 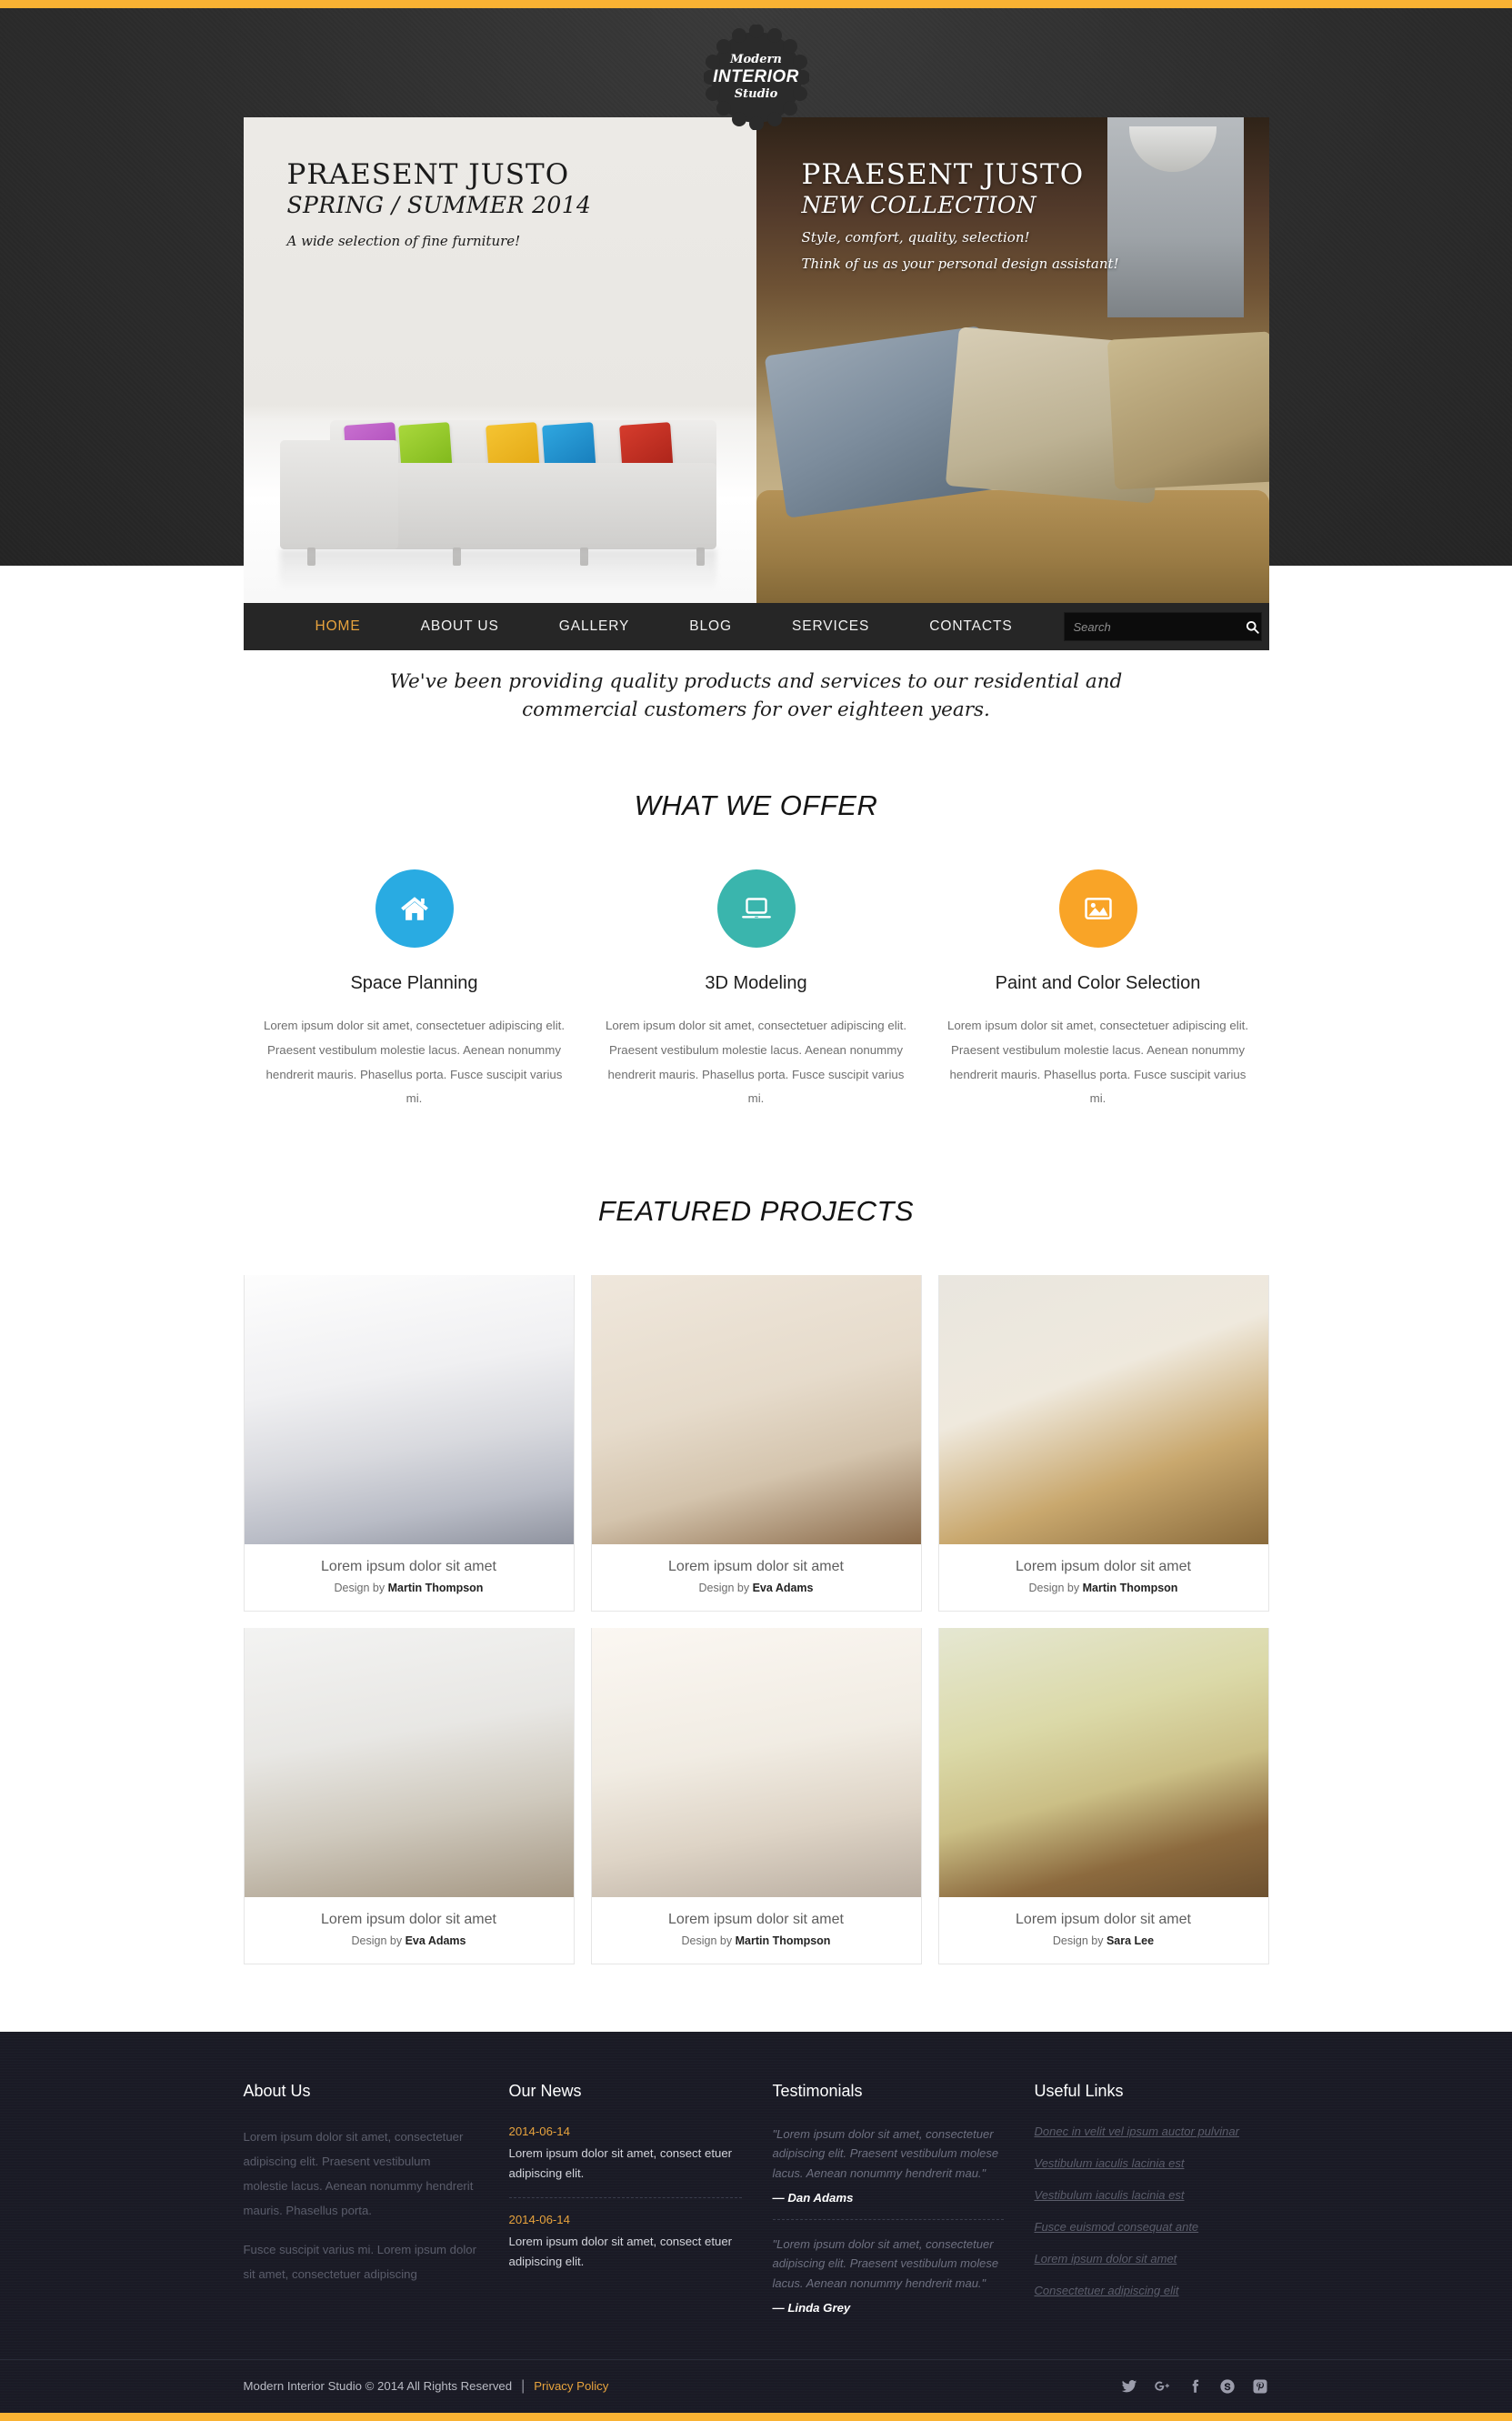 I want to click on hero-left-title: PRAESENT JUSTO, so click(x=428, y=174).